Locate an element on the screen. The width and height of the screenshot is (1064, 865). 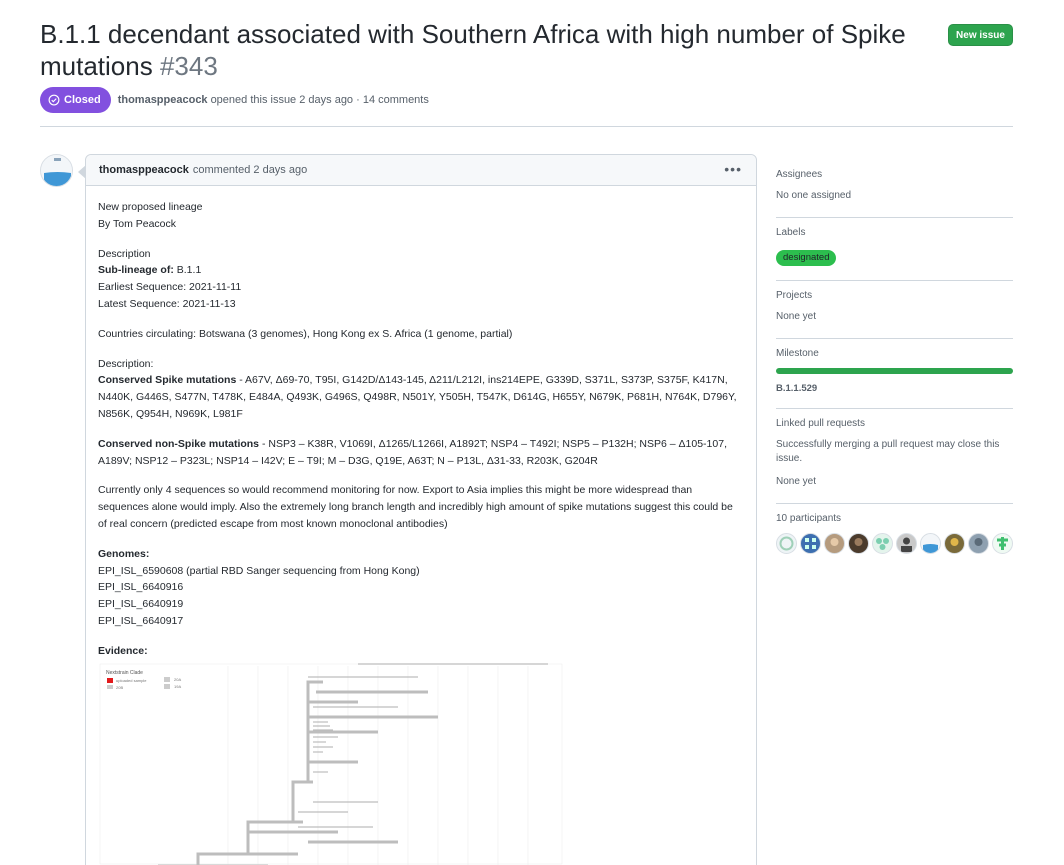
issue-author-link: thomasppeacock is located at coordinates (163, 100).